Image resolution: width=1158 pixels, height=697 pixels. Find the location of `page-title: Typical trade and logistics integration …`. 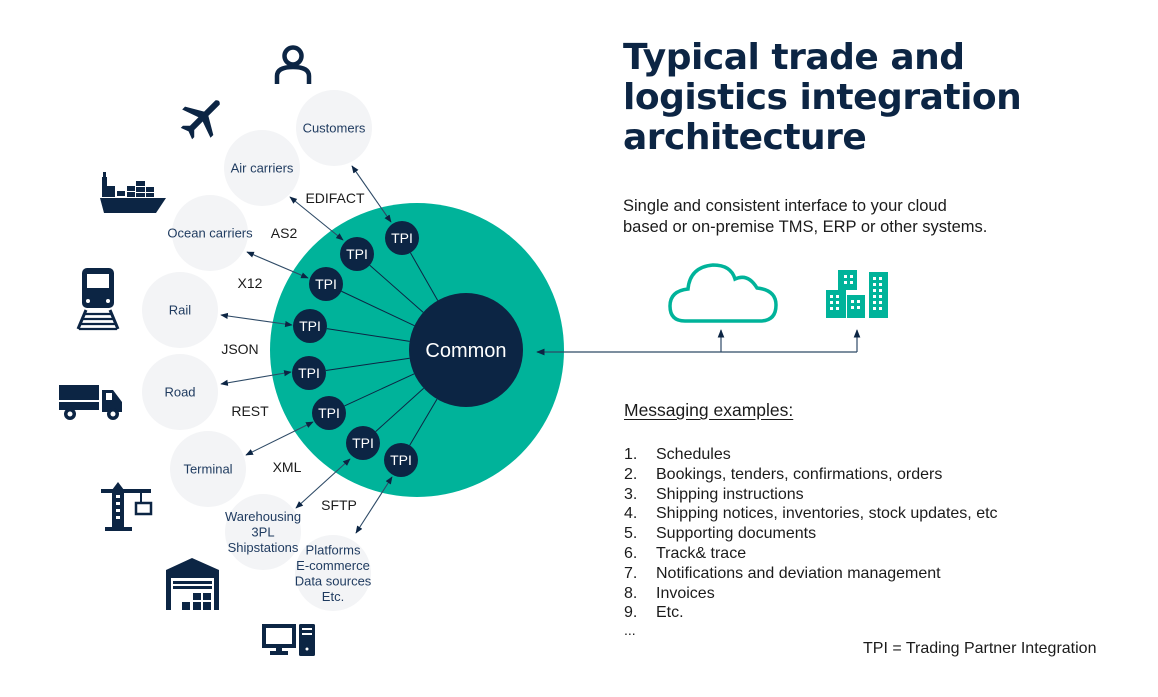

page-title: Typical trade and logistics integration … is located at coordinates (822, 97).